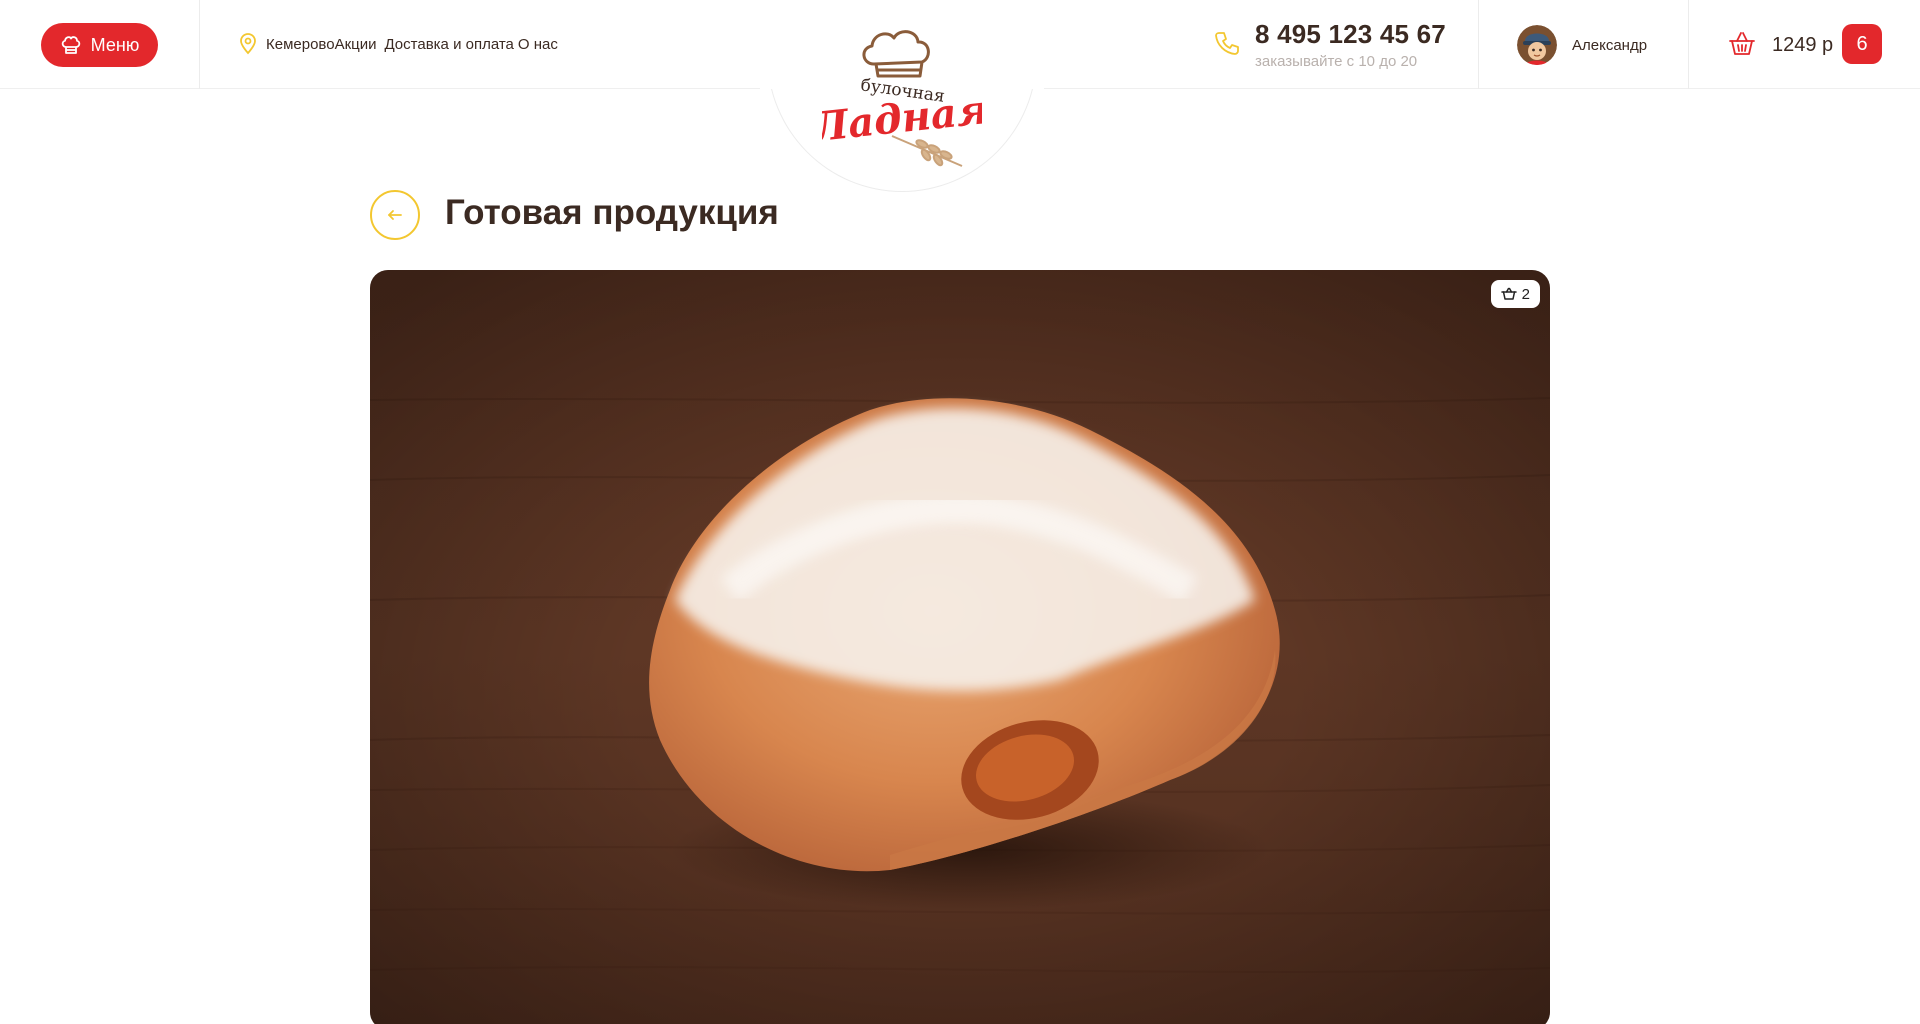 The height and width of the screenshot is (1024, 1920). What do you see at coordinates (71, 45) in the screenshot?
I see `chef-hat-icon` at bounding box center [71, 45].